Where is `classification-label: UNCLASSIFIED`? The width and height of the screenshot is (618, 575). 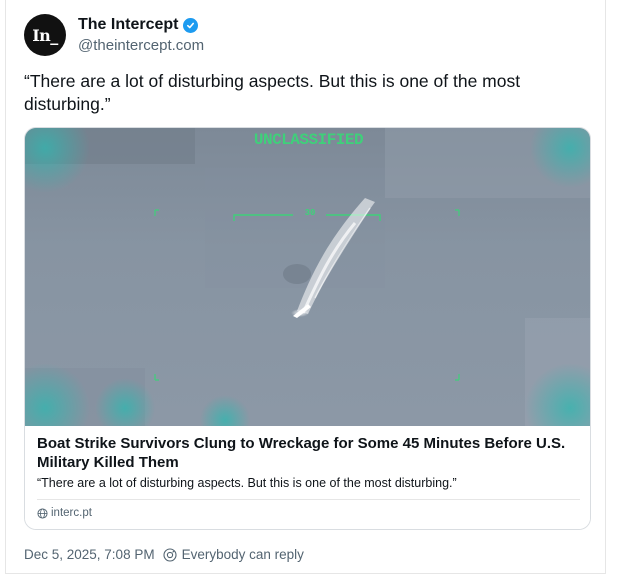
classification-label: UNCLASSIFIED is located at coordinates (308, 140).